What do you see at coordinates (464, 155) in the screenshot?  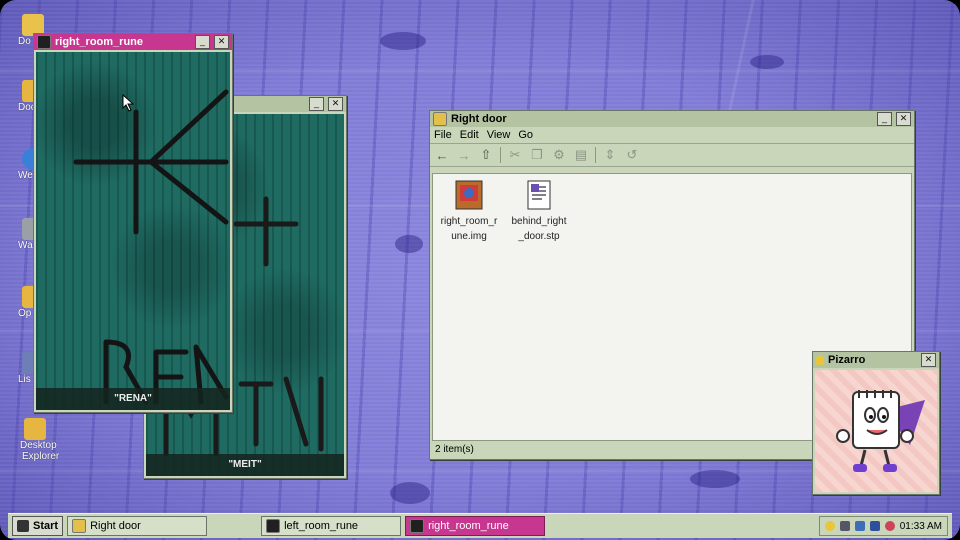 I see `forward-arrow-icon: →` at bounding box center [464, 155].